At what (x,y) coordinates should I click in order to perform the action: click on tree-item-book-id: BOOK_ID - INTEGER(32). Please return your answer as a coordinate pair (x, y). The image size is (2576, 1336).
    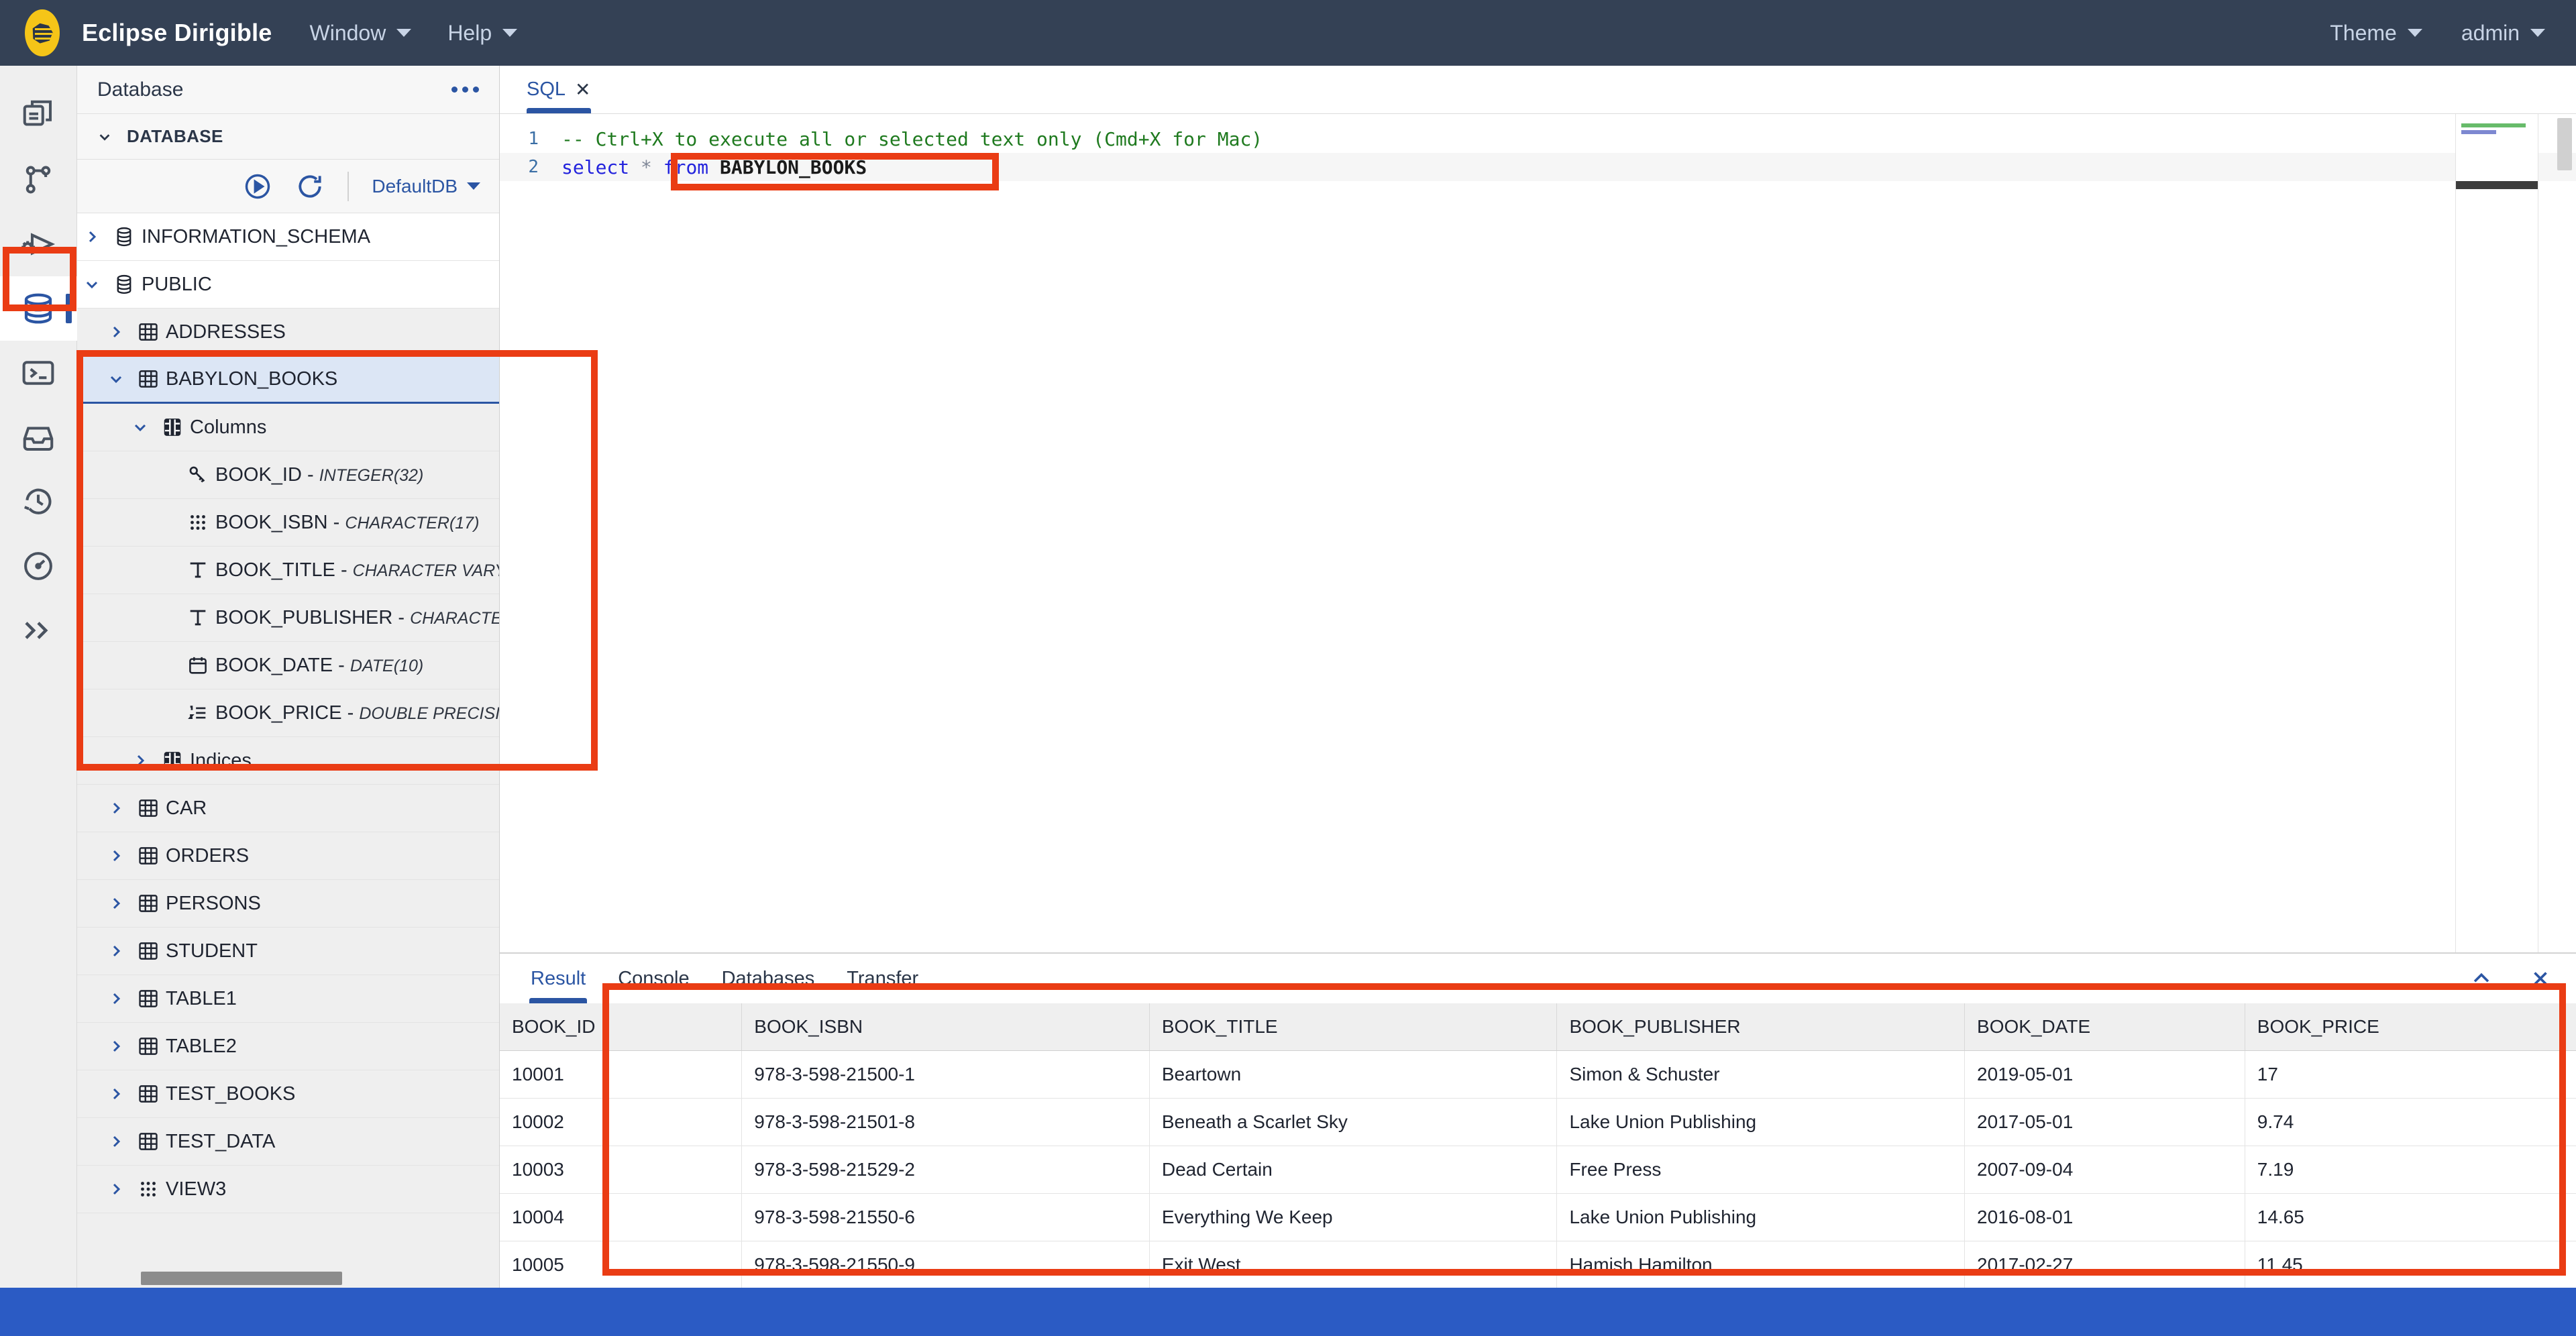
    Looking at the image, I should click on (288, 475).